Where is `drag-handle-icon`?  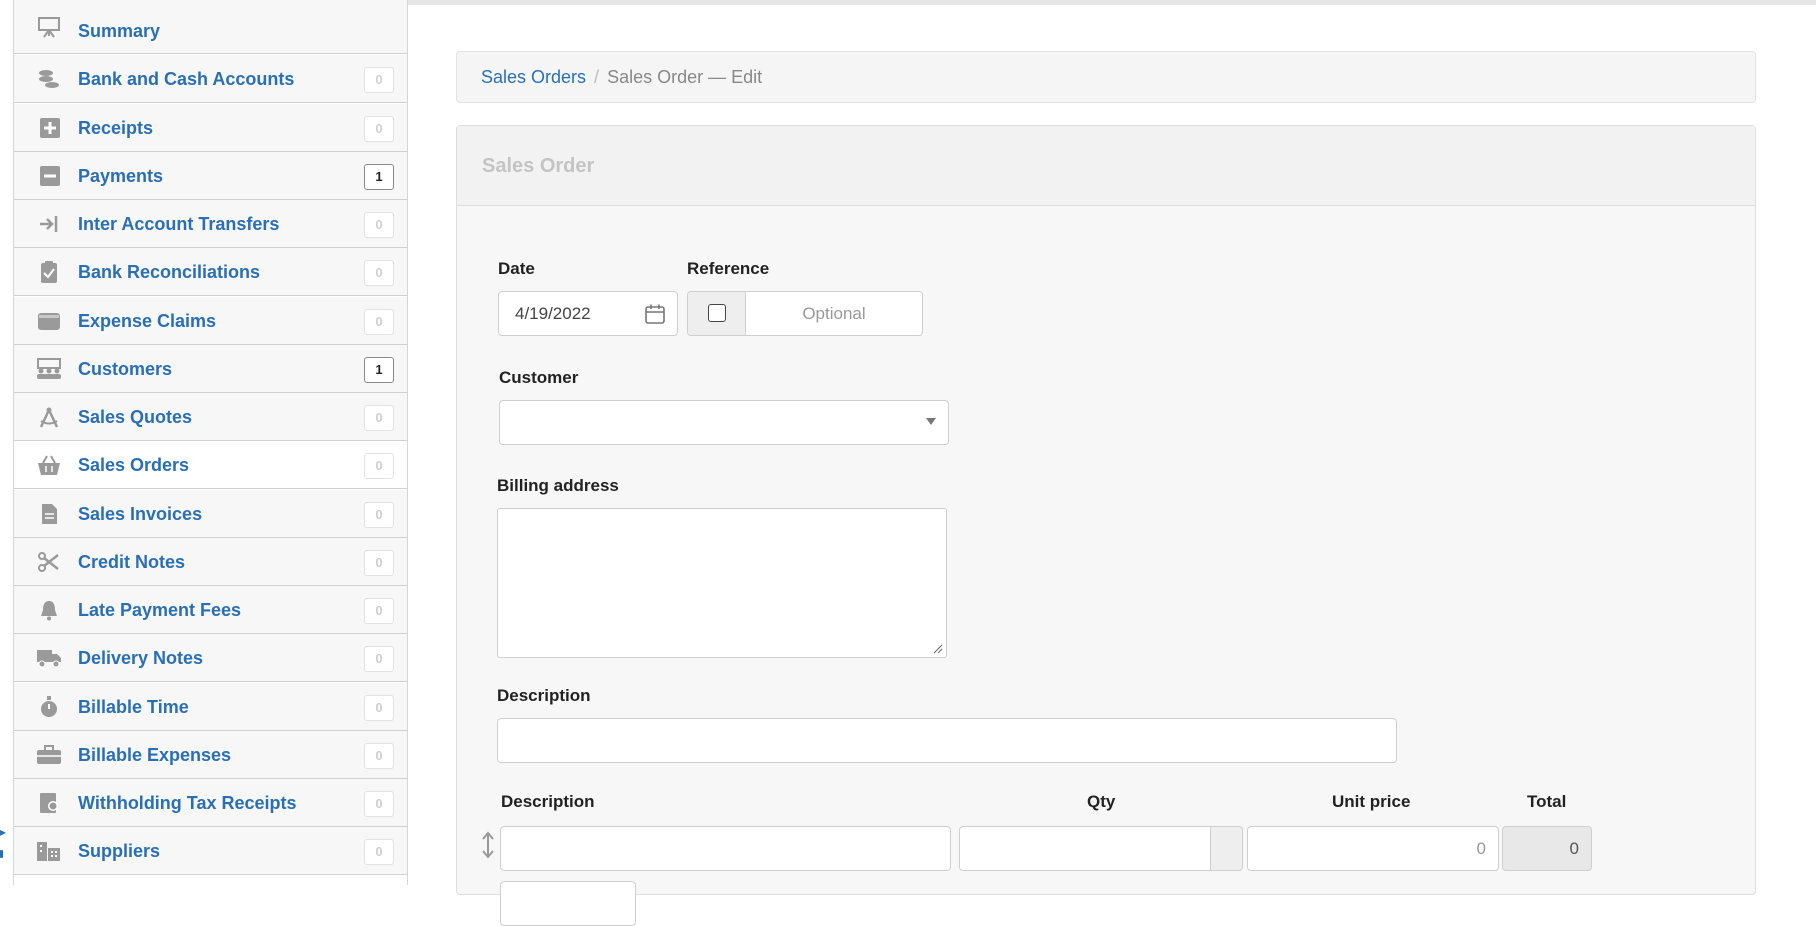 drag-handle-icon is located at coordinates (488, 845).